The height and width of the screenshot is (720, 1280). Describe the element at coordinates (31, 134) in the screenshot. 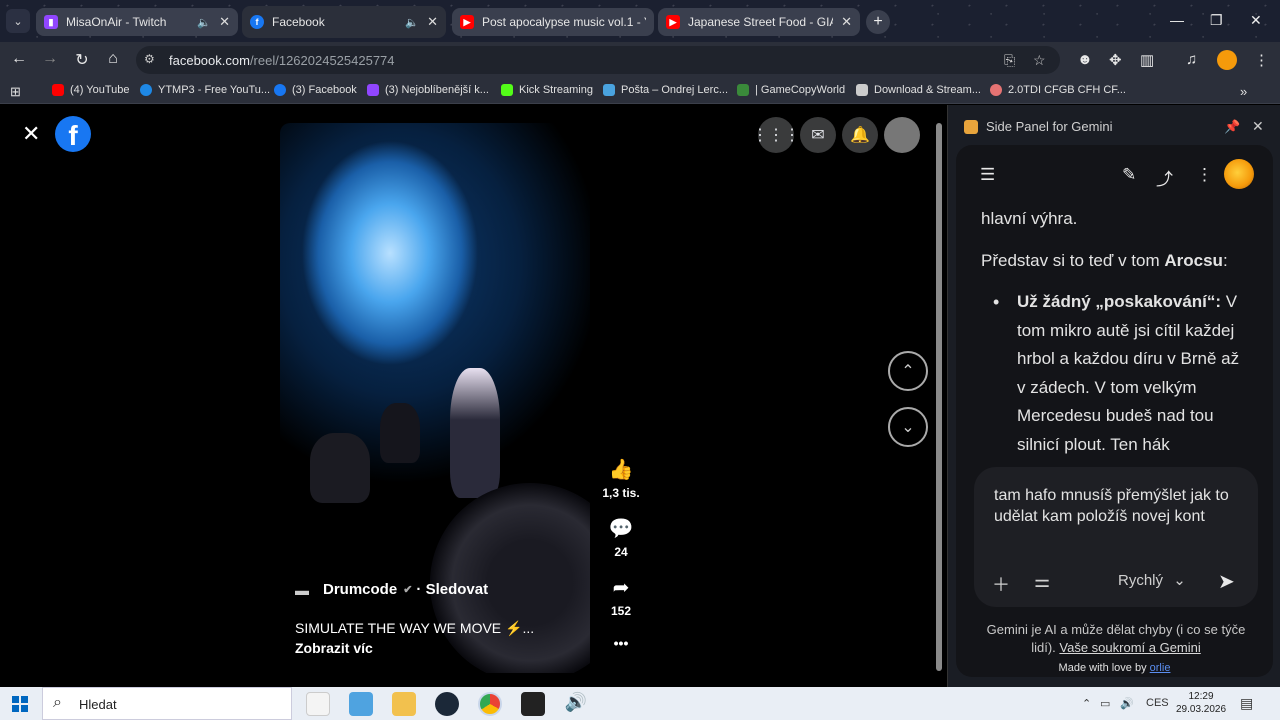

I see `close-reel-icon: ✕` at that location.